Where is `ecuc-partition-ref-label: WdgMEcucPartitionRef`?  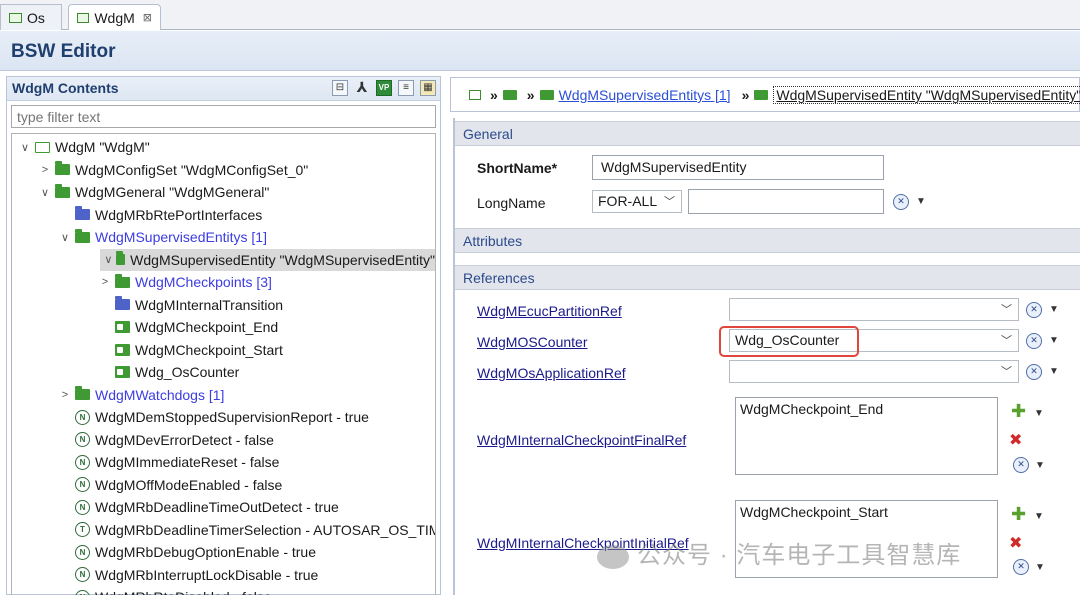 ecuc-partition-ref-label: WdgMEcucPartitionRef is located at coordinates (549, 311).